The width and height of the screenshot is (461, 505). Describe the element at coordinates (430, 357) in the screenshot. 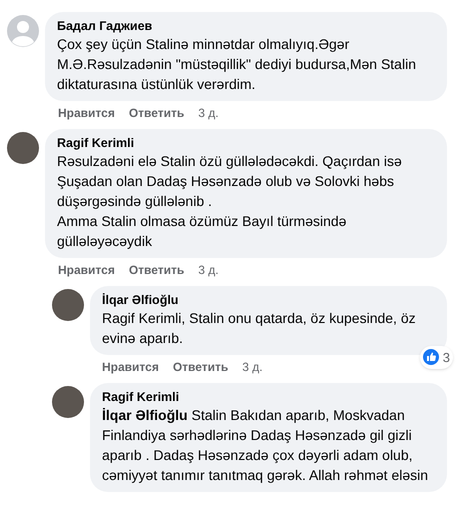

I see `thumbs-up-icon` at that location.